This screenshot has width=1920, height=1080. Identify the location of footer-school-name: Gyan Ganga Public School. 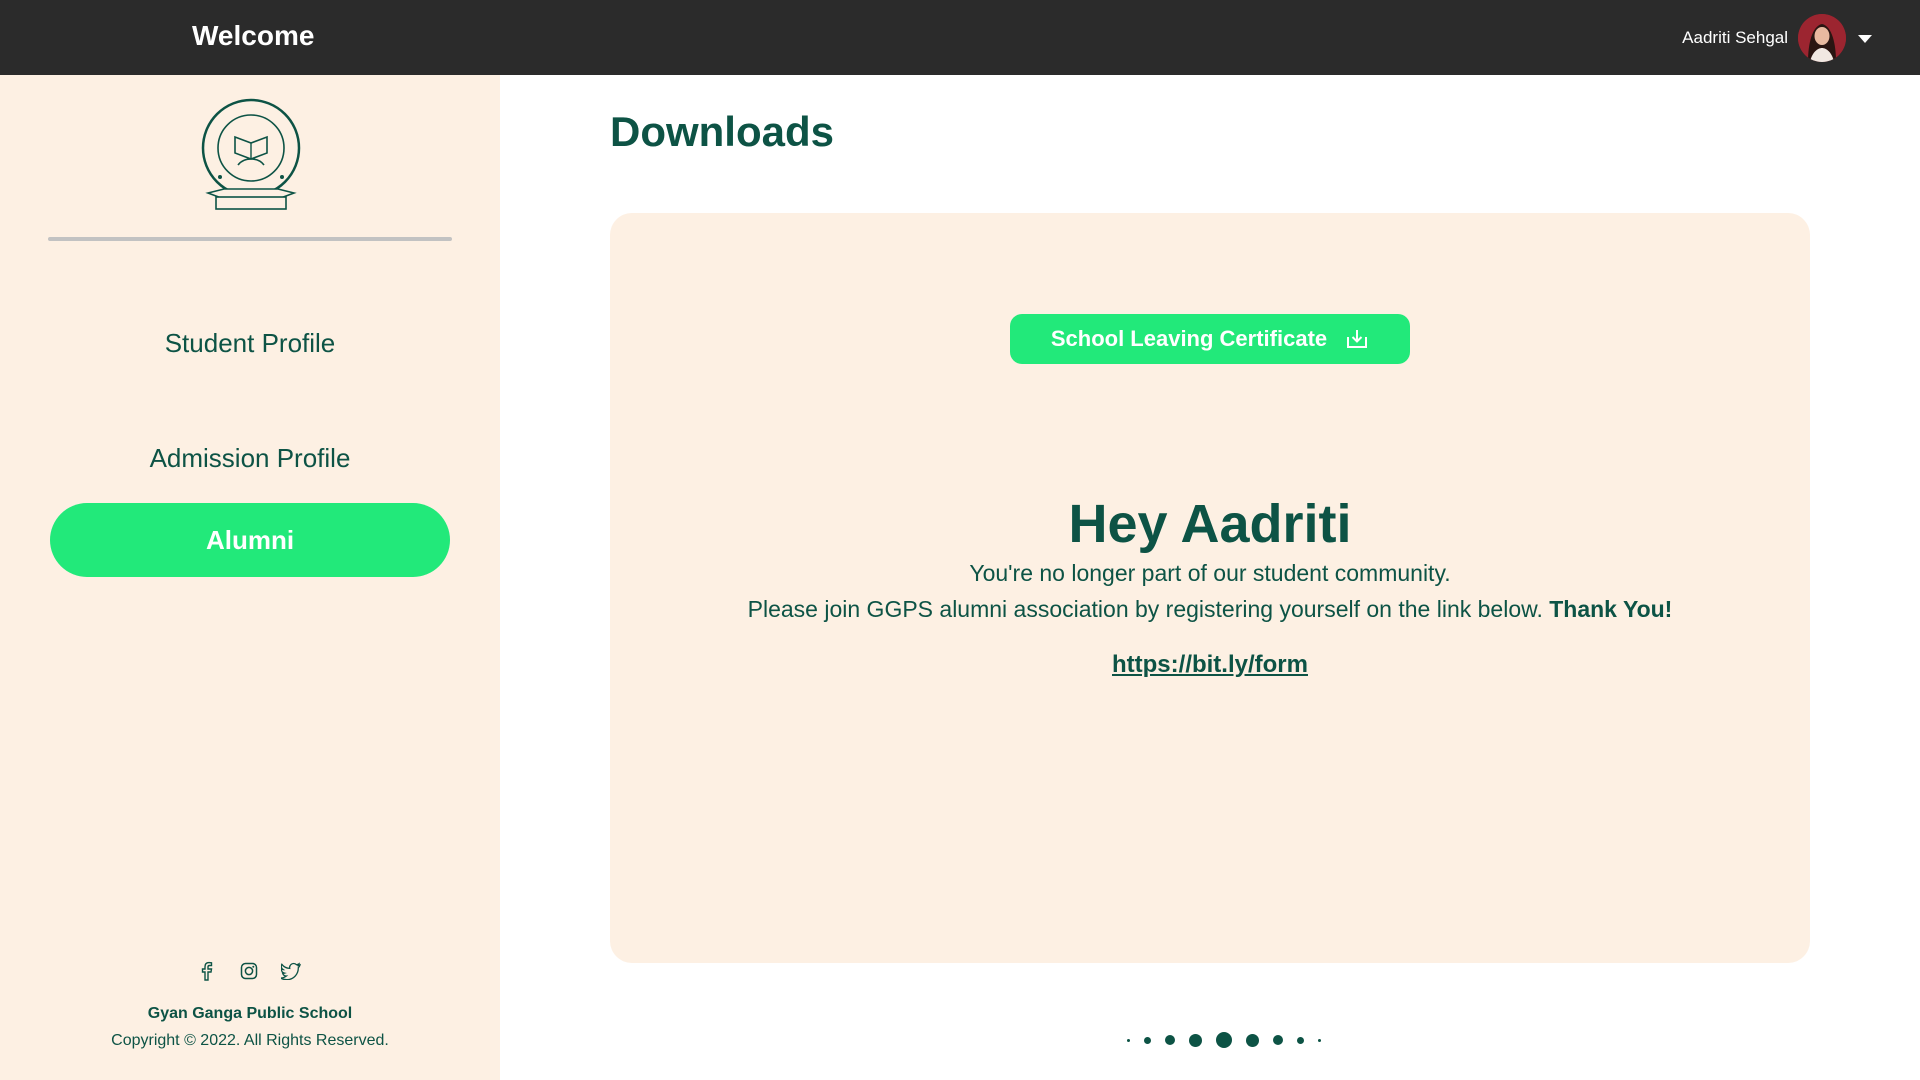
(250, 1013).